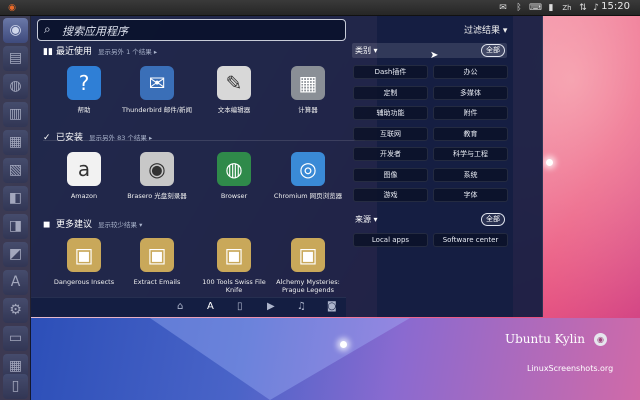 The height and width of the screenshot is (400, 640). What do you see at coordinates (127, 52) in the screenshot?
I see `show-more-link: 显示另外 1 个结果 ▸` at bounding box center [127, 52].